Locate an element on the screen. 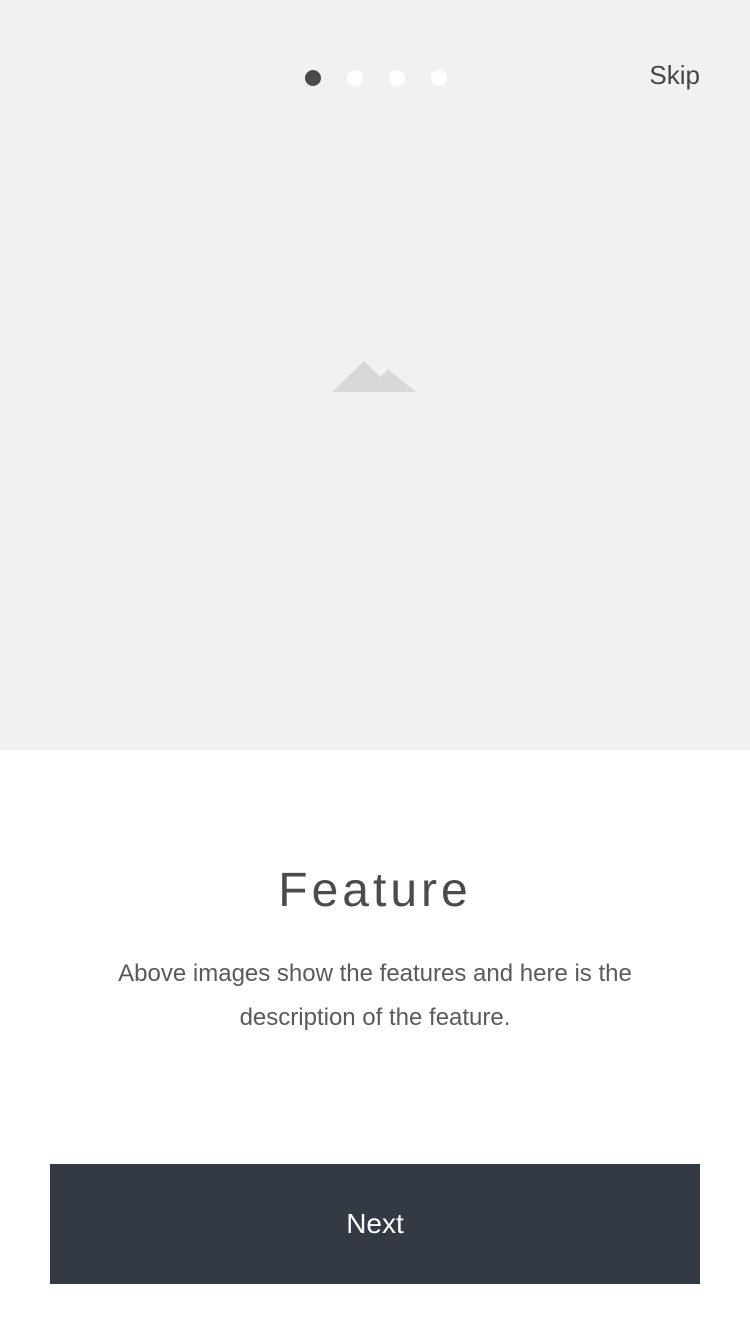 This screenshot has height=1334, width=750. page-indicator is located at coordinates (376, 78).